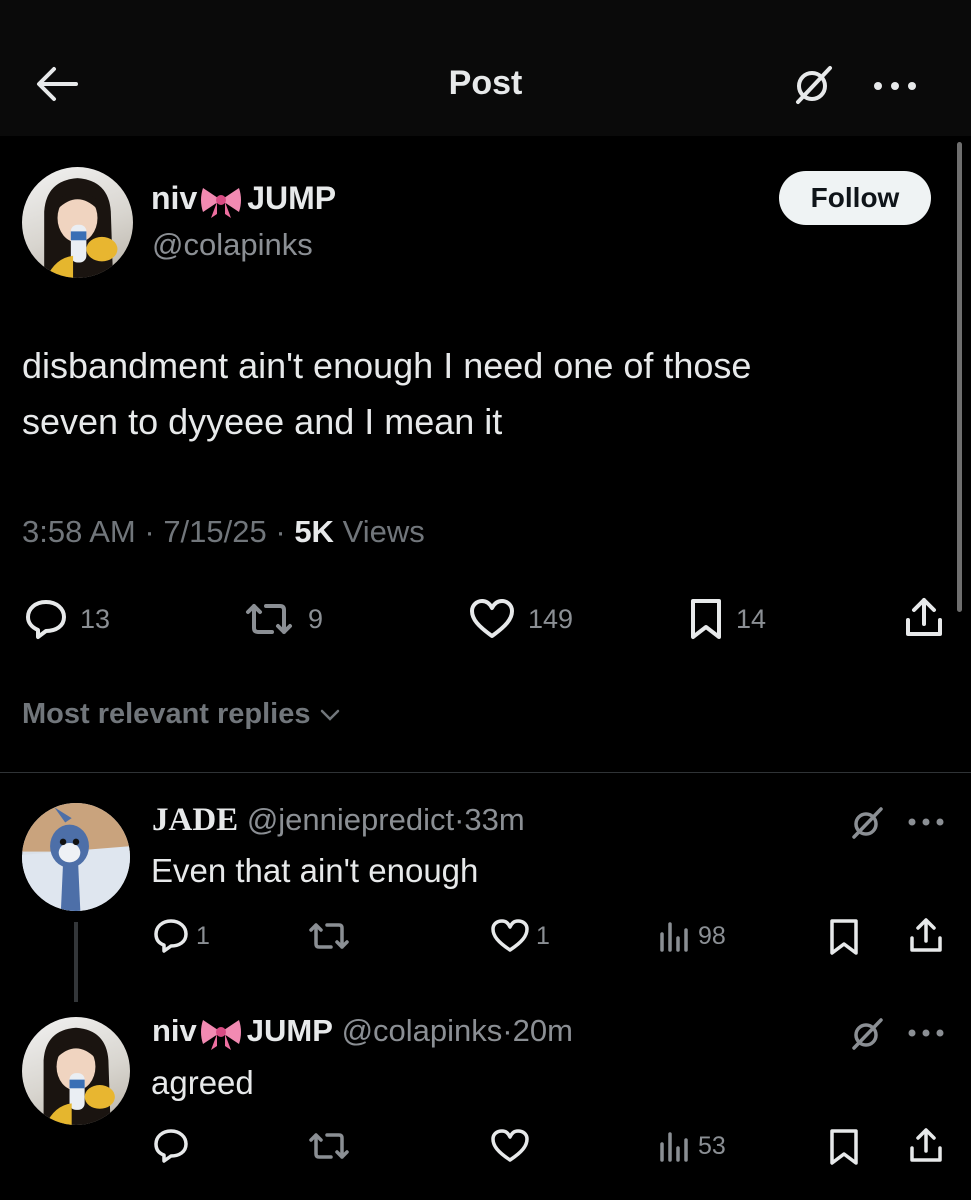 This screenshot has height=1200, width=971. What do you see at coordinates (959, 377) in the screenshot?
I see `scrollbar` at bounding box center [959, 377].